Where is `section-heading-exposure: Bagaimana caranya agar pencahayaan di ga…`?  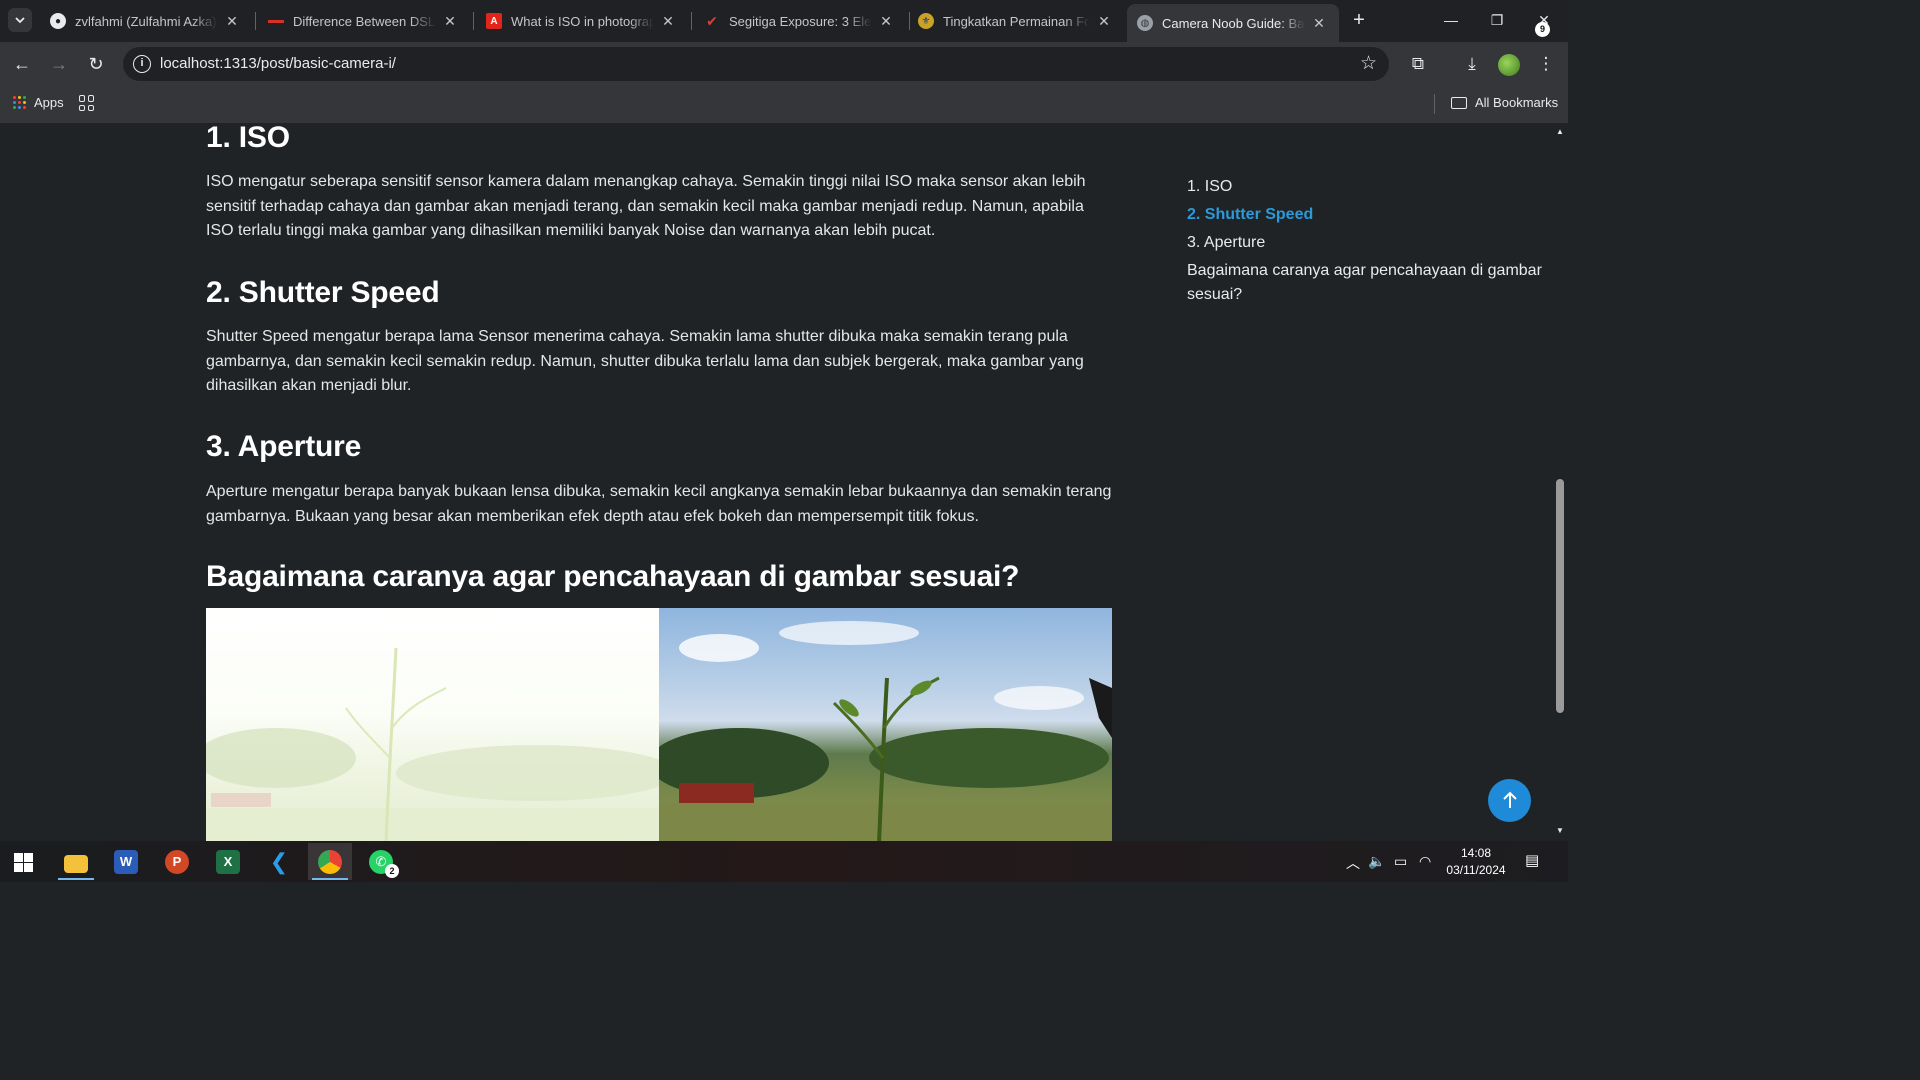 section-heading-exposure: Bagaimana caranya agar pencahayaan di ga… is located at coordinates (613, 576).